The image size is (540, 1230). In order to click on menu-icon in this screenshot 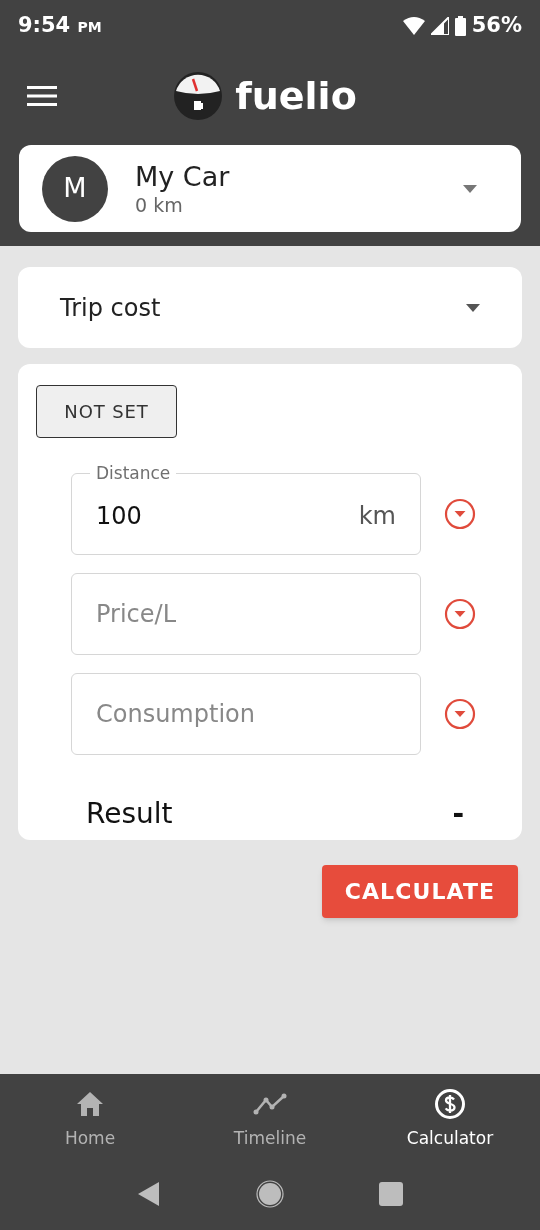, I will do `click(42, 96)`.